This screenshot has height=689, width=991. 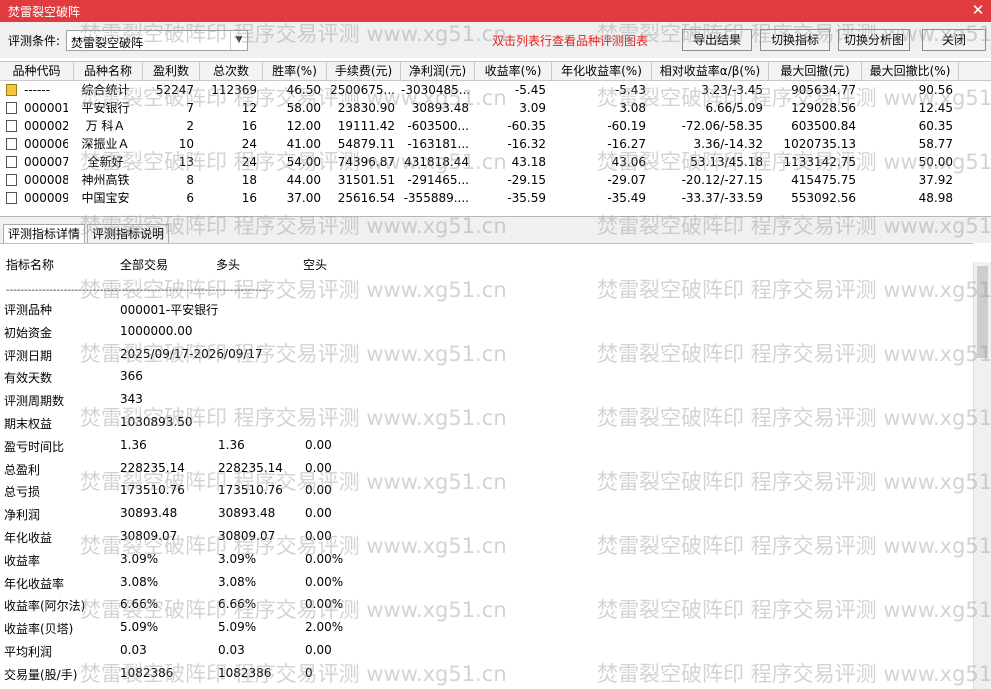 I want to click on hint-text: 双击列表行查看品种评测图表, so click(x=570, y=41).